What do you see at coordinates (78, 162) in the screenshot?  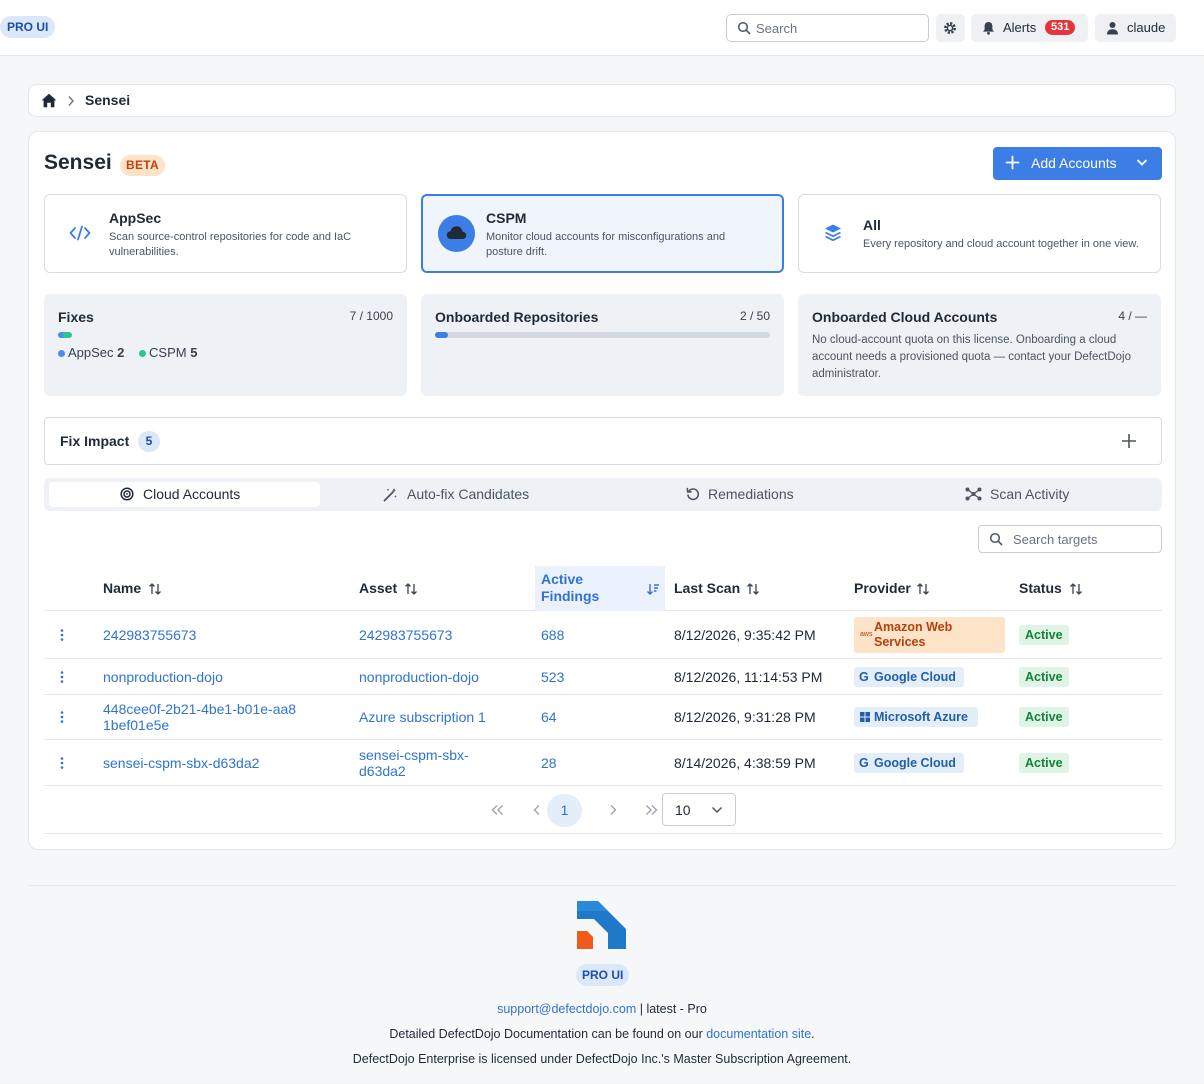 I see `page-title: Sensei` at bounding box center [78, 162].